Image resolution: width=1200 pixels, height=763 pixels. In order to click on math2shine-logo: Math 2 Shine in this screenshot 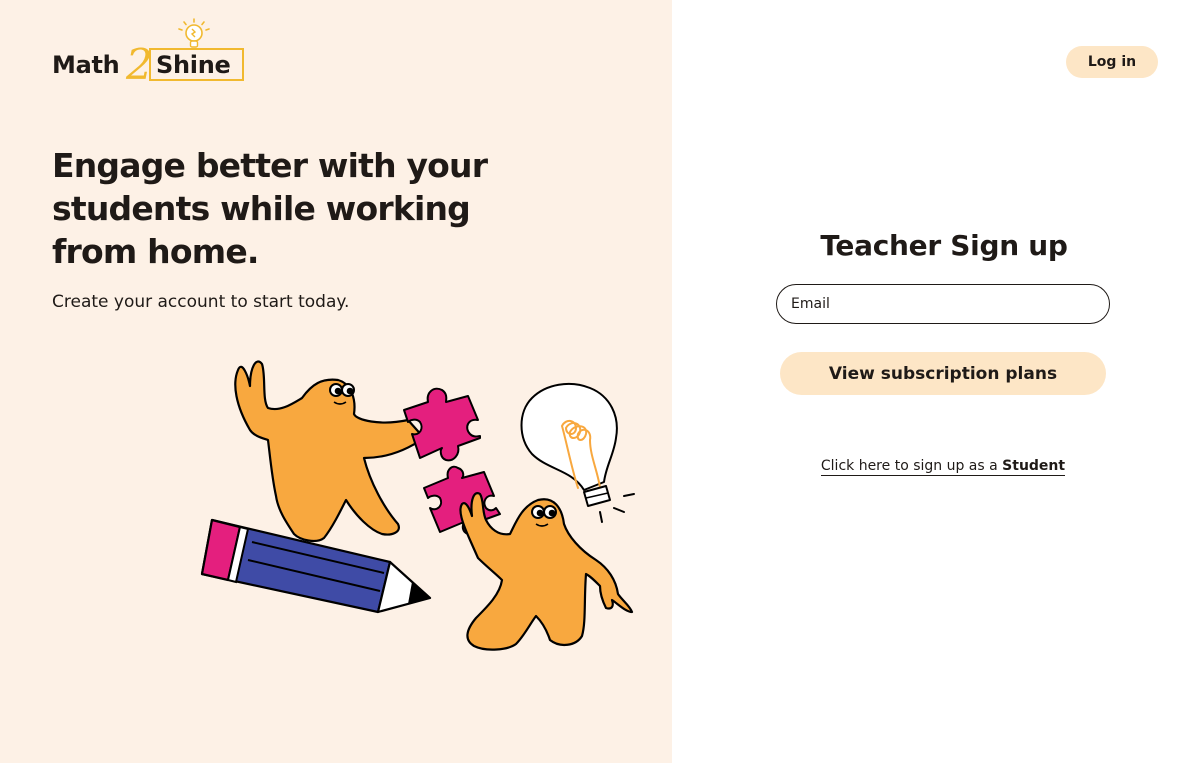, I will do `click(152, 53)`.